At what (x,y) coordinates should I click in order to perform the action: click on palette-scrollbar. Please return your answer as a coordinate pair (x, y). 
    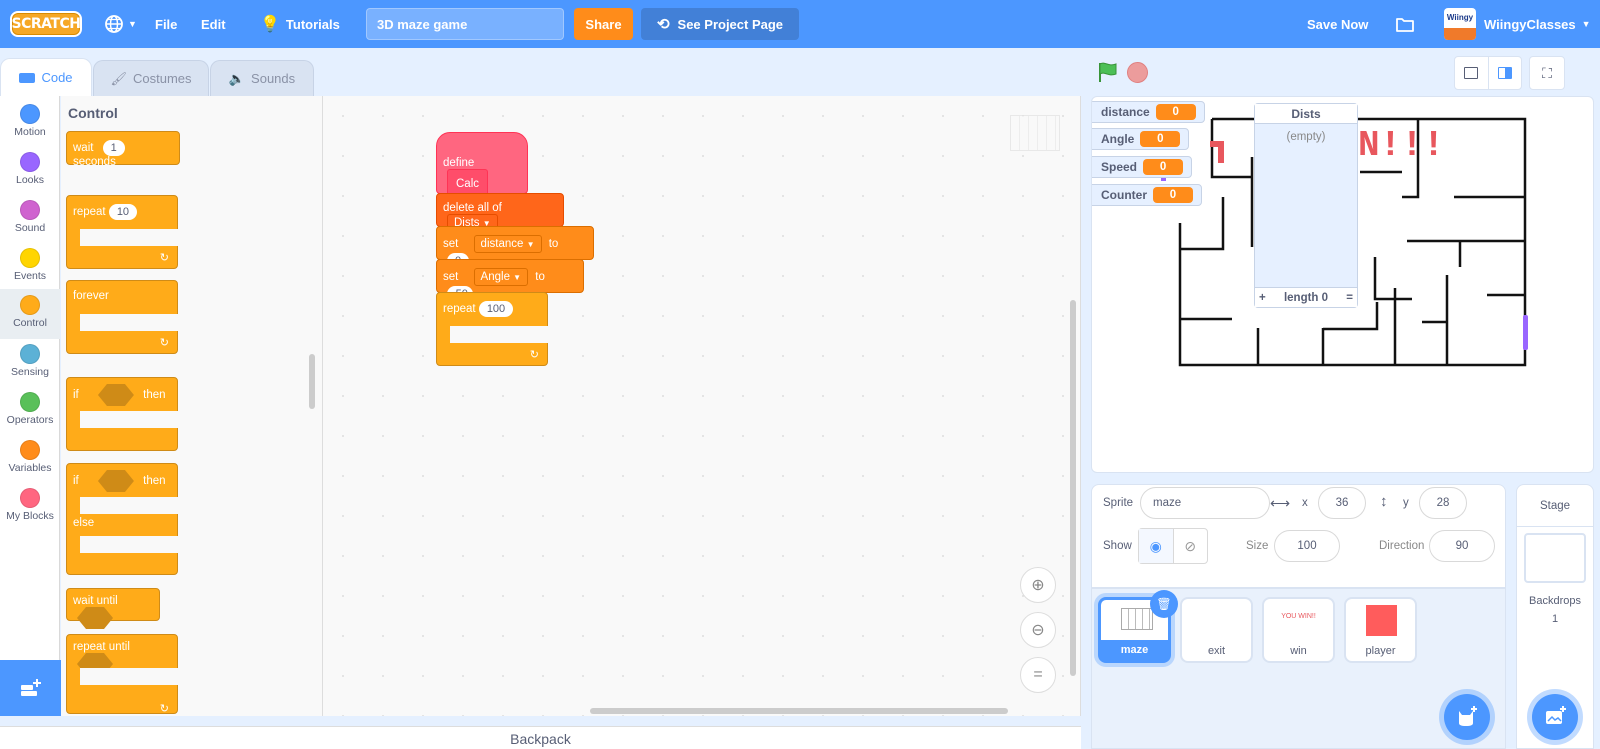
    Looking at the image, I should click on (312, 381).